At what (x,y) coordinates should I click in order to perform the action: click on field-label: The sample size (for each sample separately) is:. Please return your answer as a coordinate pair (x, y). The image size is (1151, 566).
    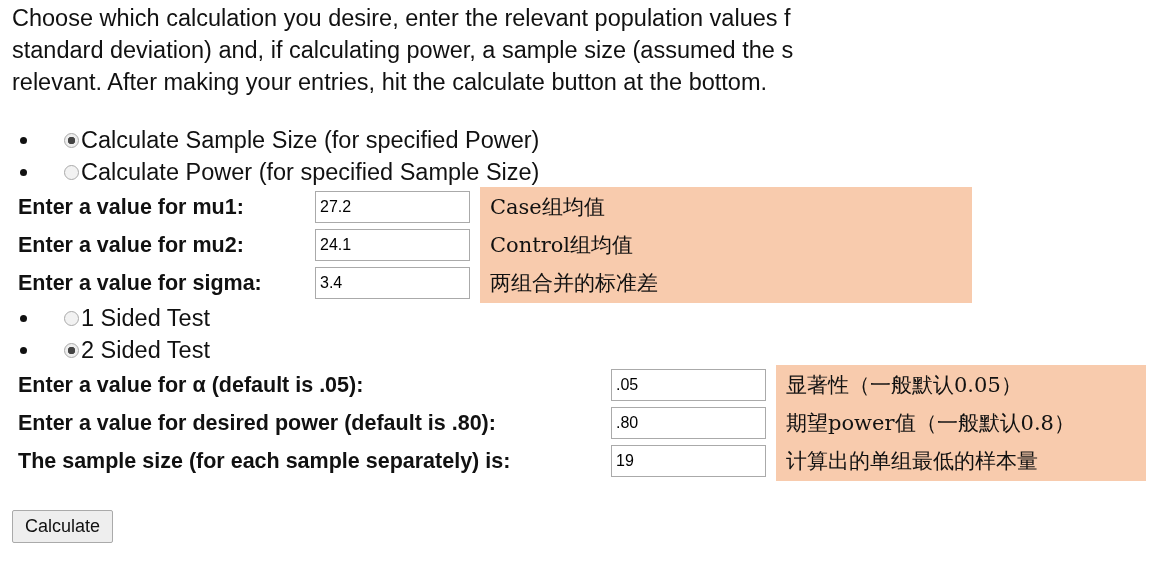
    Looking at the image, I should click on (265, 461).